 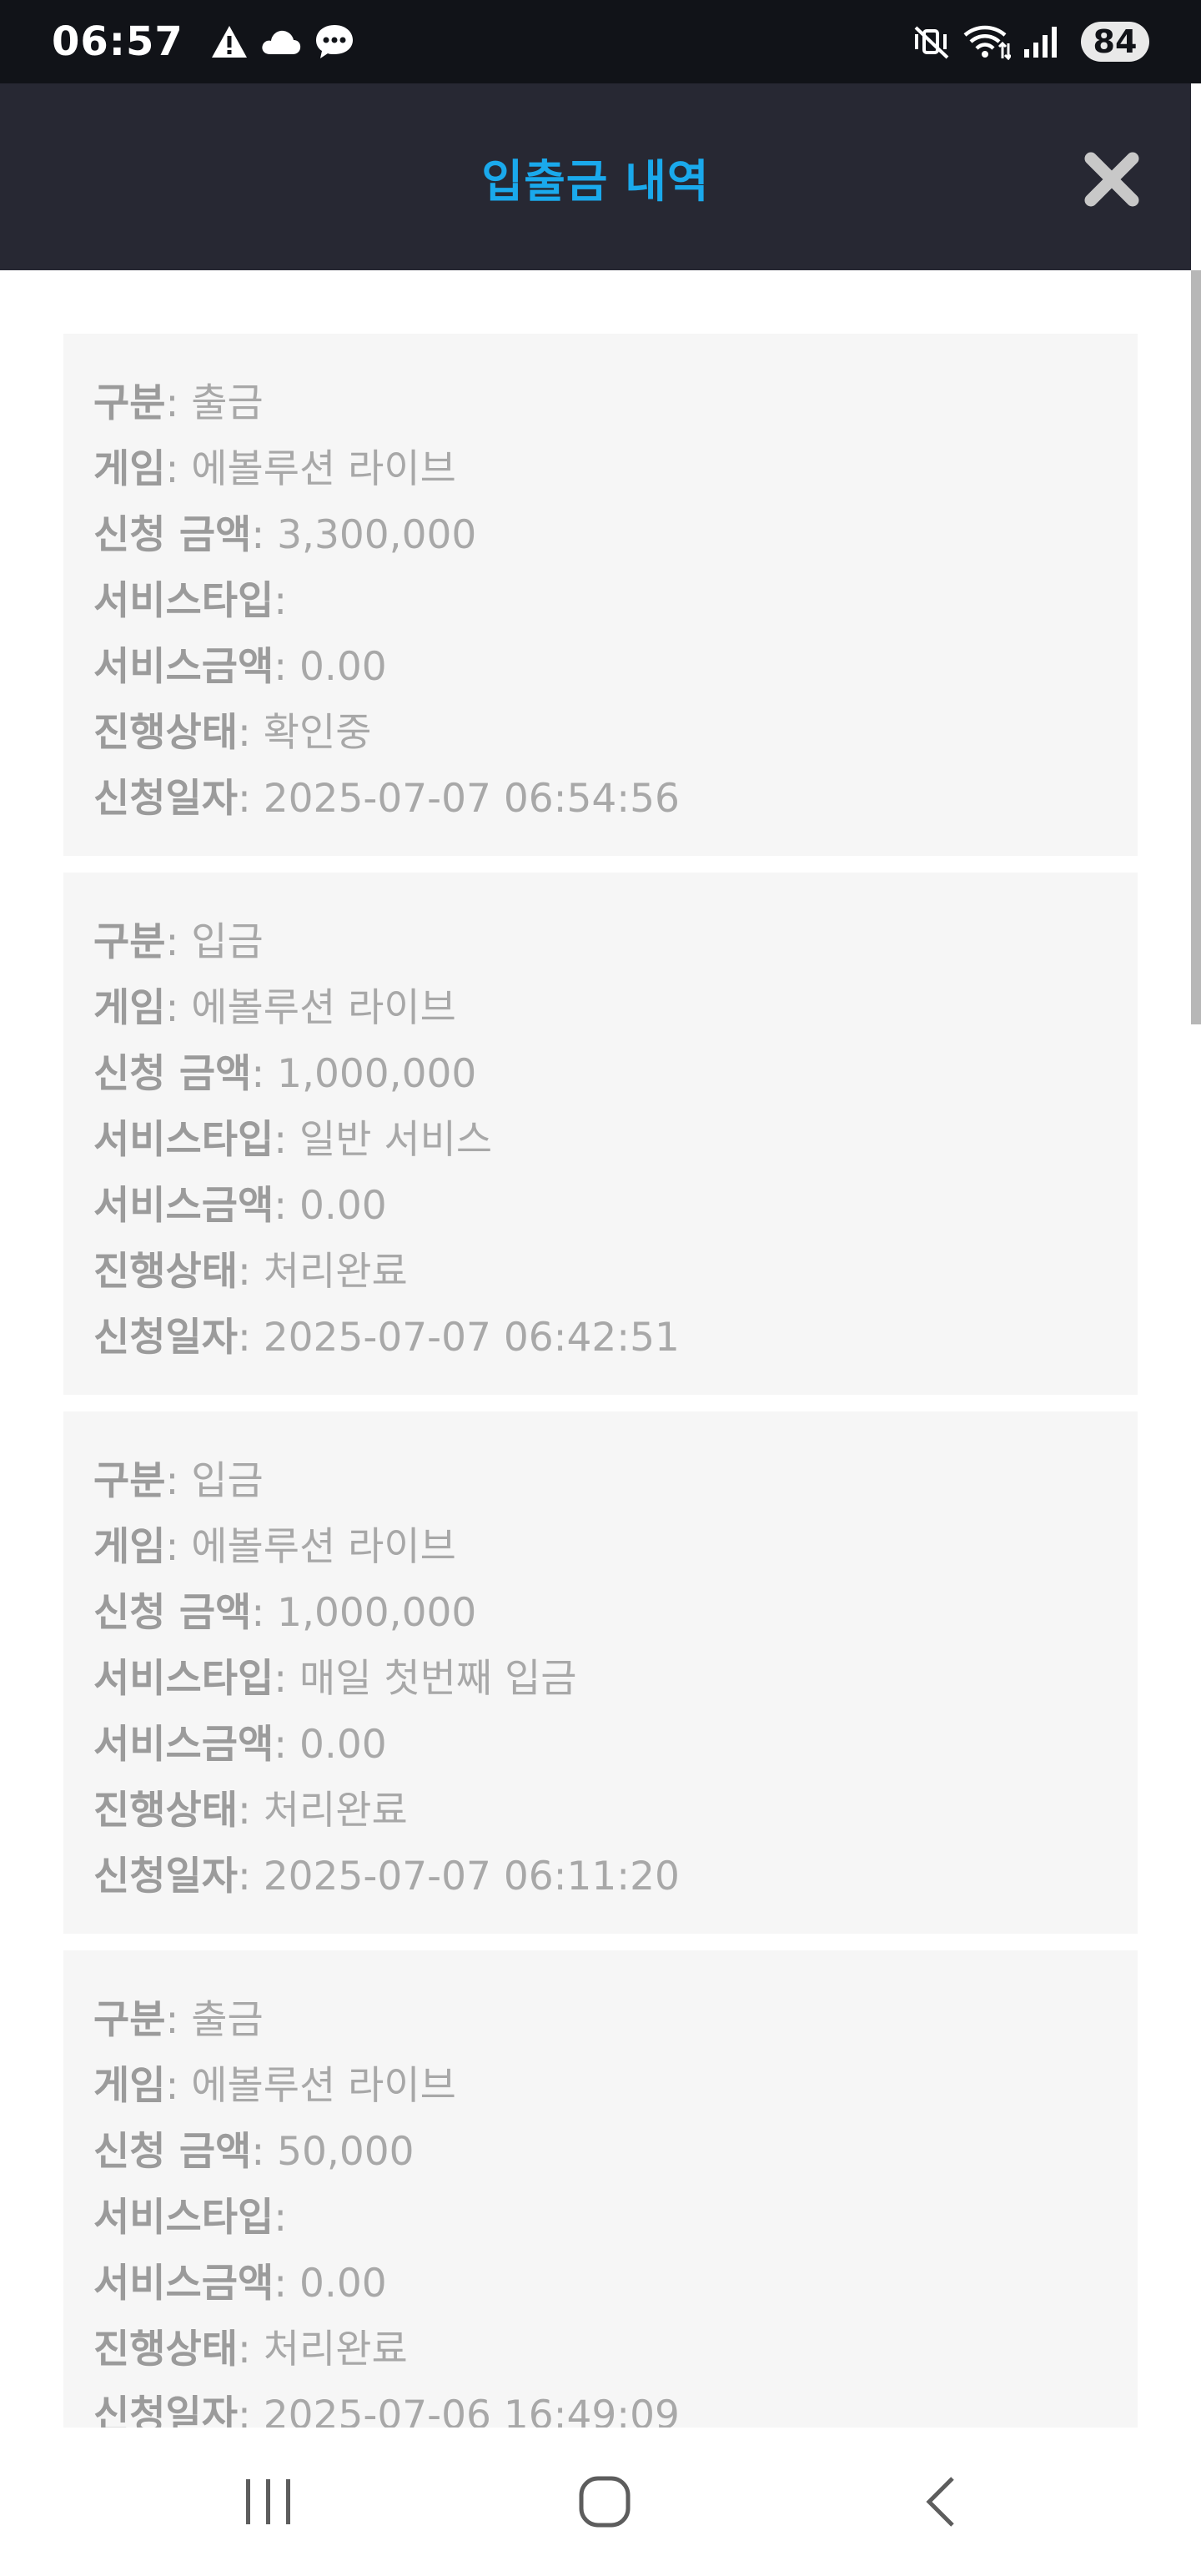 I want to click on field-value: 확인중, so click(x=318, y=733).